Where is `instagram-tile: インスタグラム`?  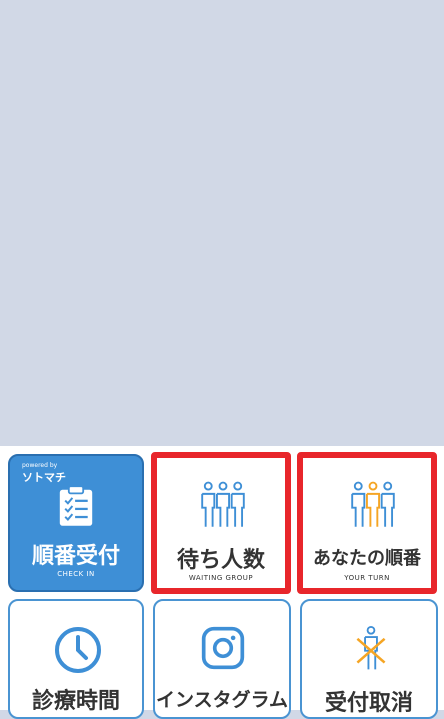
instagram-tile: インスタグラム is located at coordinates (222, 659).